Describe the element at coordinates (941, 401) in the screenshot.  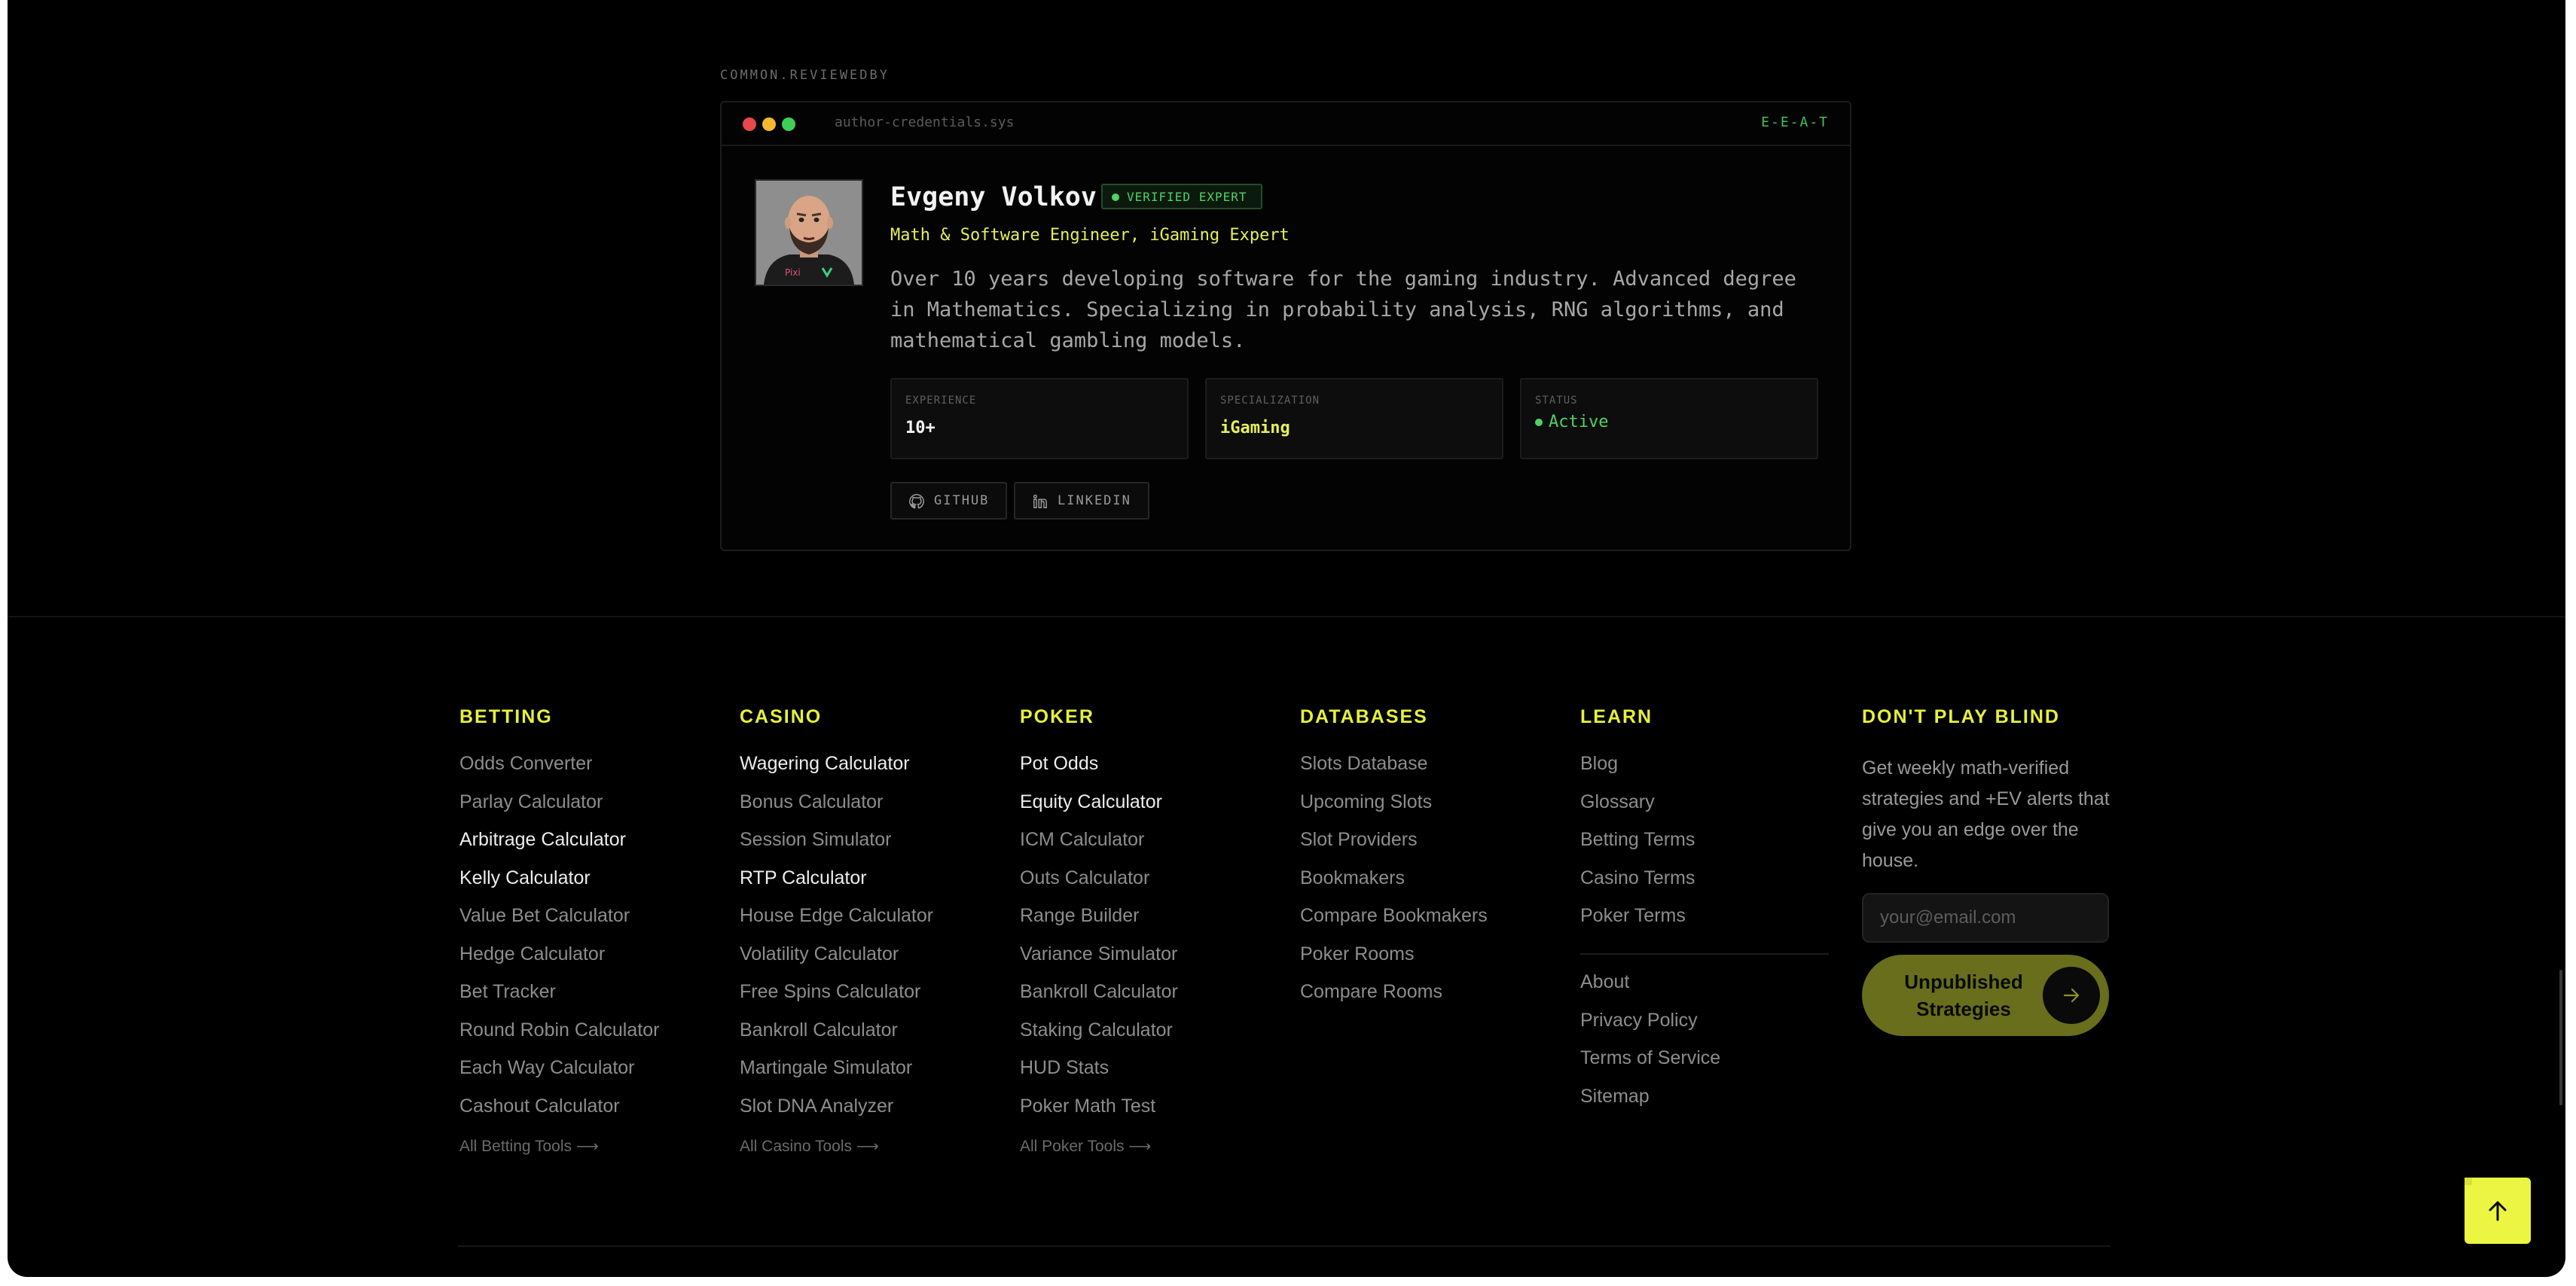
I see `stat-label: EXPERIENCE` at that location.